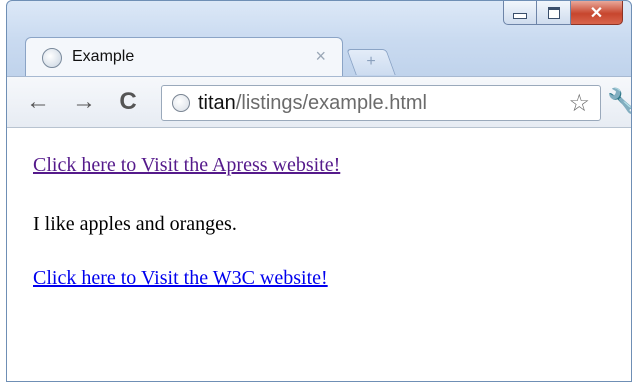 The height and width of the screenshot is (387, 642). What do you see at coordinates (579, 103) in the screenshot?
I see `bookmark-star-icon: ☆` at bounding box center [579, 103].